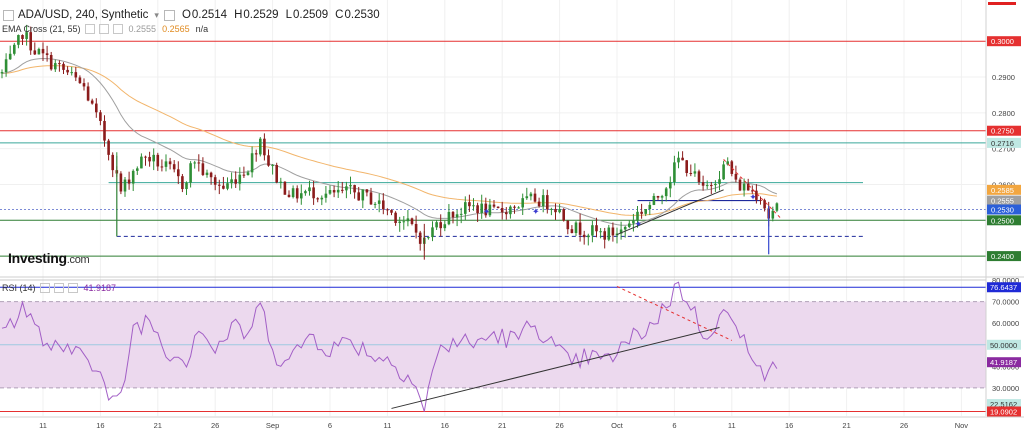 The image size is (1024, 431). Describe the element at coordinates (962, 425) in the screenshot. I see `time-tick-label: Nov` at that location.